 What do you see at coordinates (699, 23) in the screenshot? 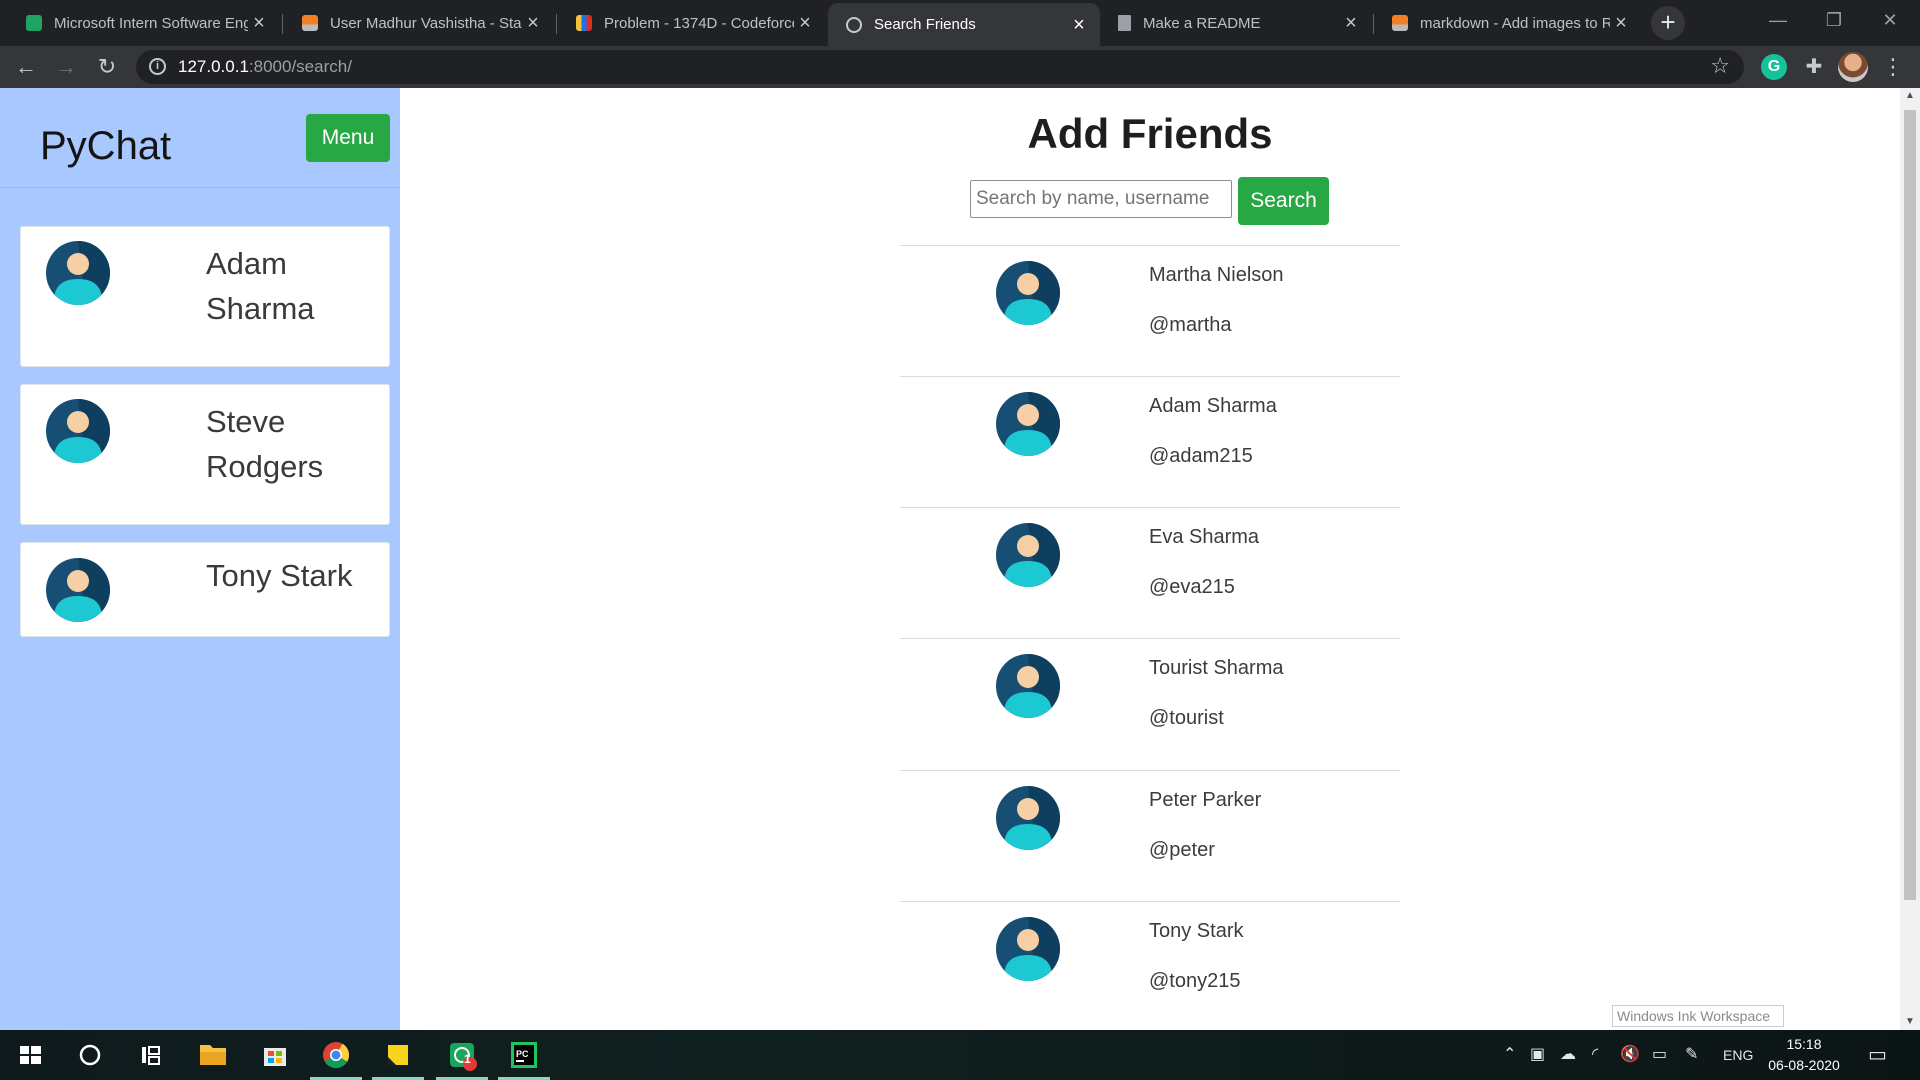
I see `tab-title: Problem - 1374D - Codeforce` at bounding box center [699, 23].